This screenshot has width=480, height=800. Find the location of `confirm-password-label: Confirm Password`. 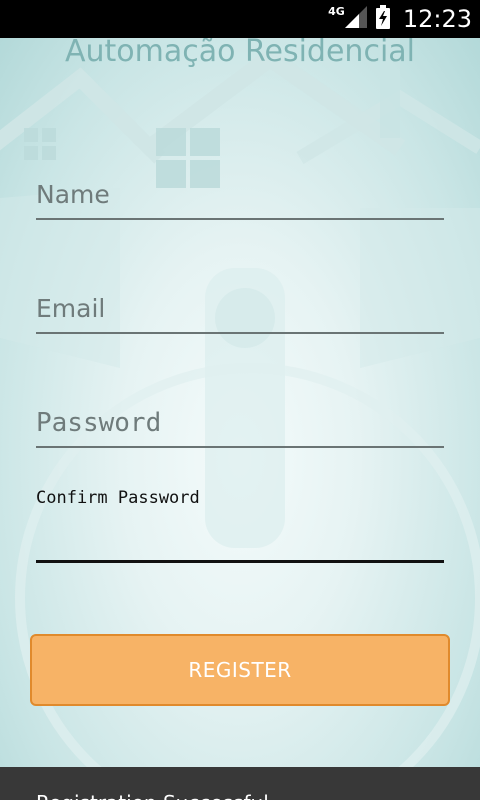

confirm-password-label: Confirm Password is located at coordinates (118, 498).